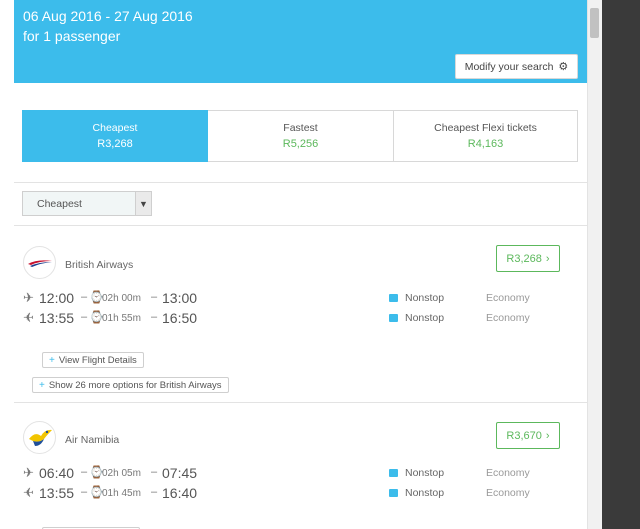 This screenshot has width=640, height=529. I want to click on modify-search-button: Modify your search ⚙, so click(516, 66).